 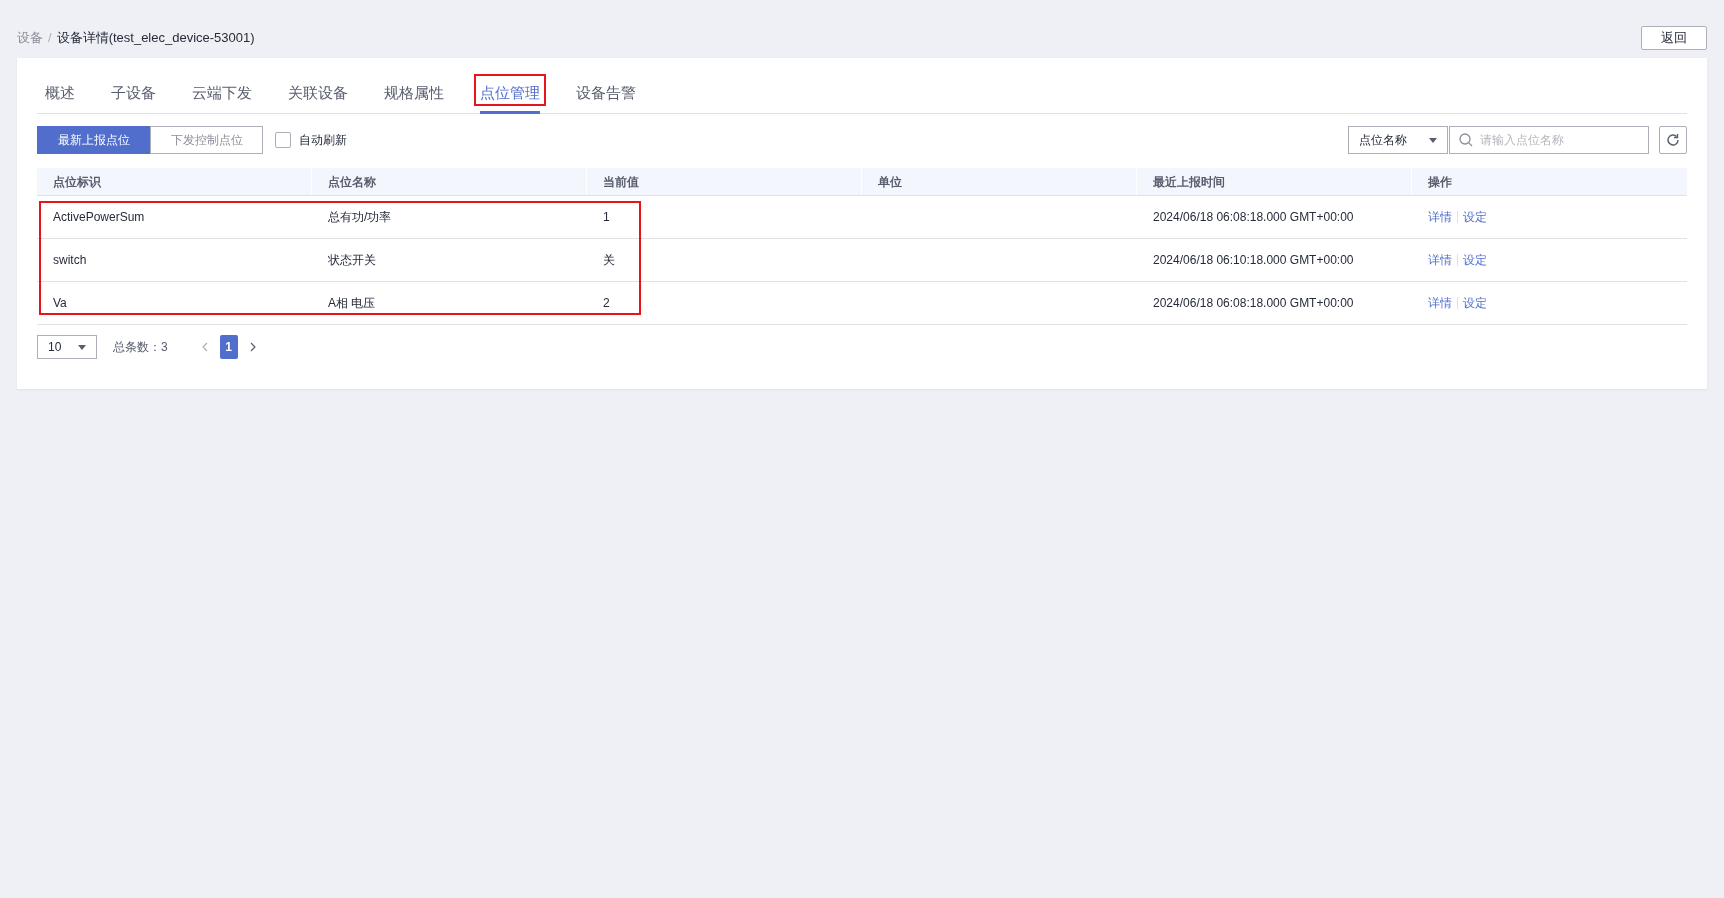 I want to click on search-field: 请输入点位名称, so click(x=1549, y=140).